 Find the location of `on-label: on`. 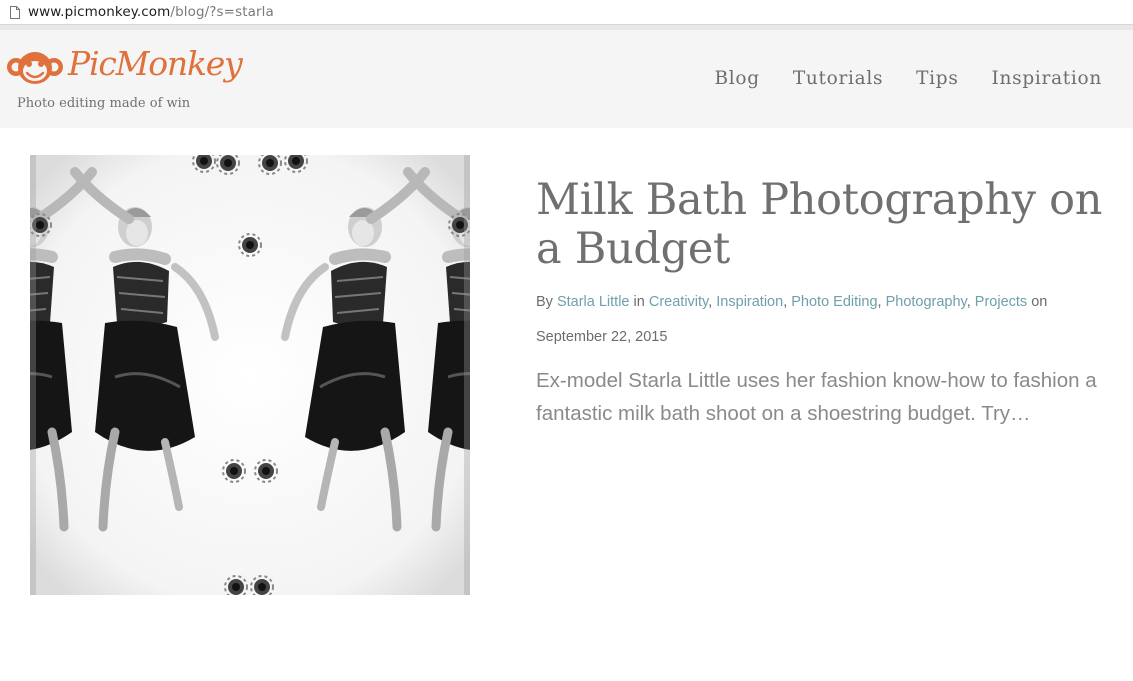

on-label: on is located at coordinates (1039, 302).